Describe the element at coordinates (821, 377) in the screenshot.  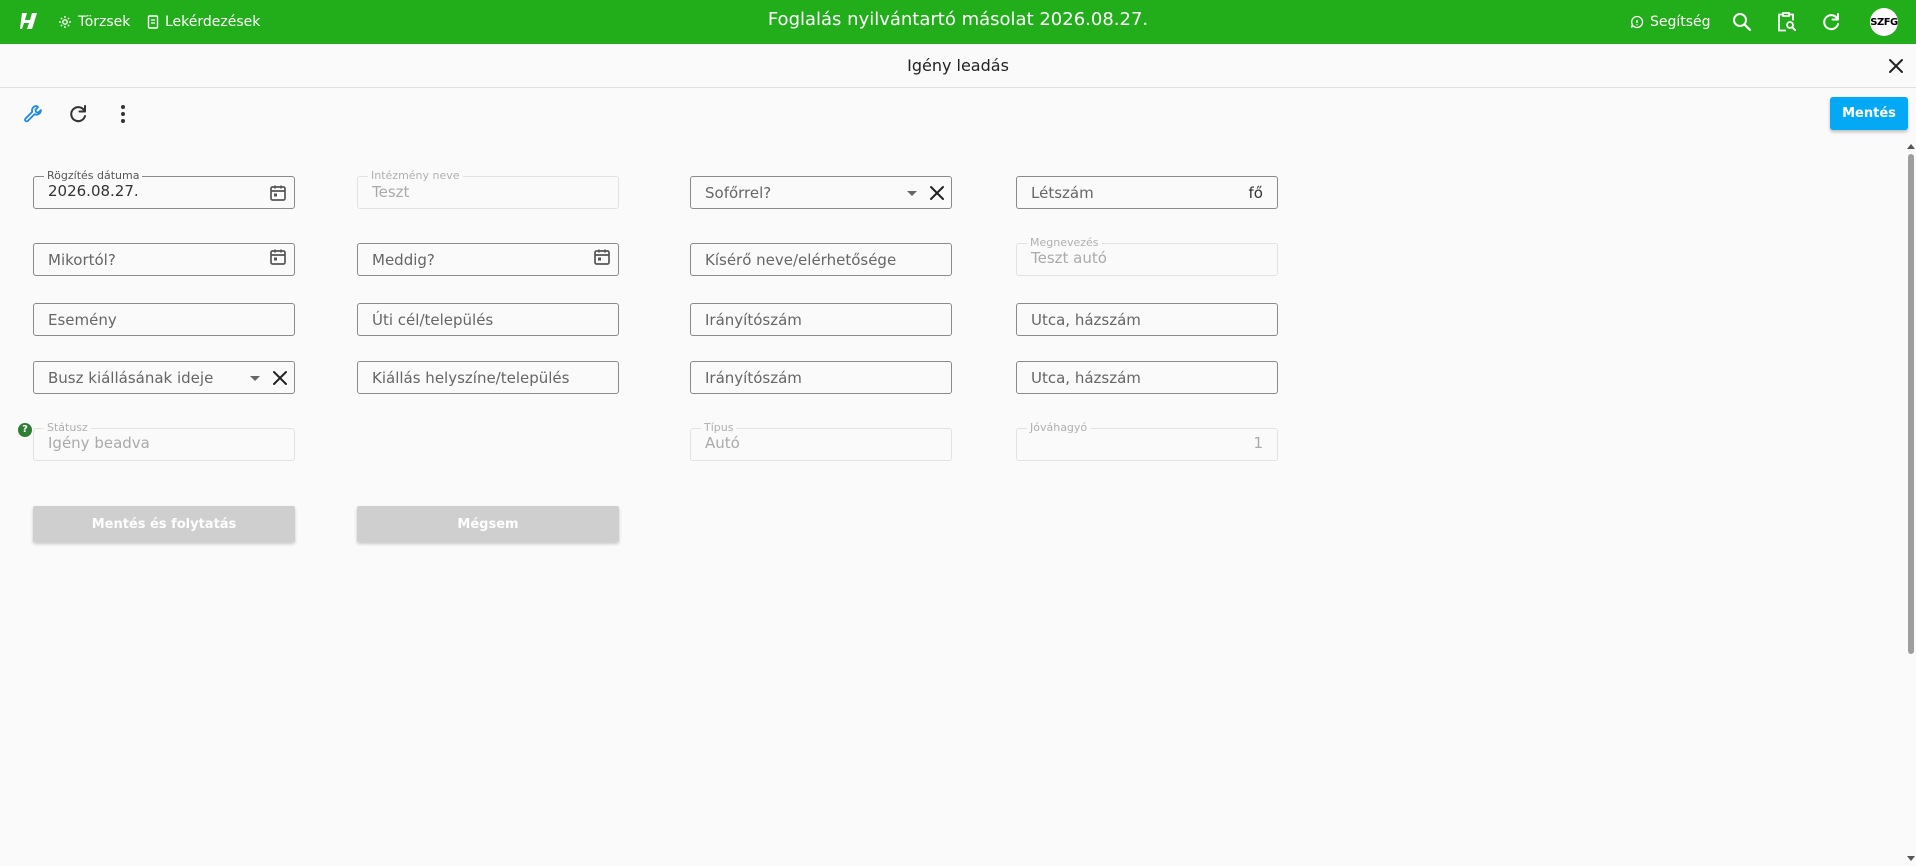
I see `departure-zip-field: Irányítószám` at that location.